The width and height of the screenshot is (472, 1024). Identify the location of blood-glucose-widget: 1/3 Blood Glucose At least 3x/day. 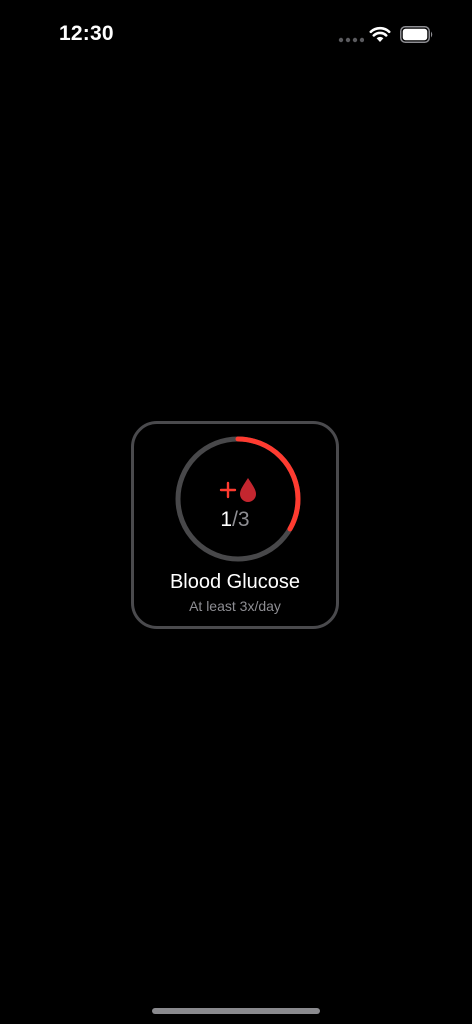
(235, 525).